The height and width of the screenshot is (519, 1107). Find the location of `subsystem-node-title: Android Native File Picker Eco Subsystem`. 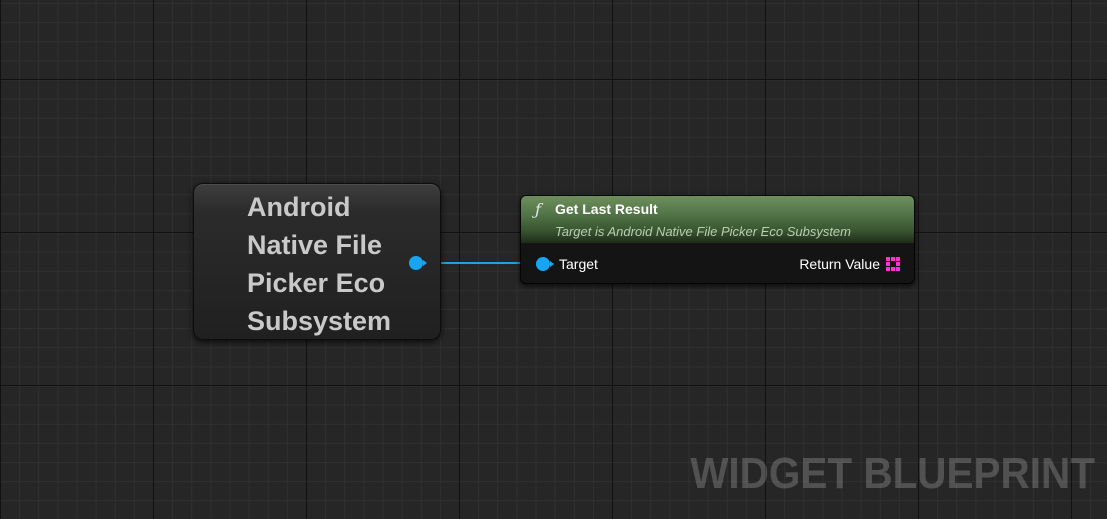

subsystem-node-title: Android Native File Picker Eco Subsystem is located at coordinates (319, 264).